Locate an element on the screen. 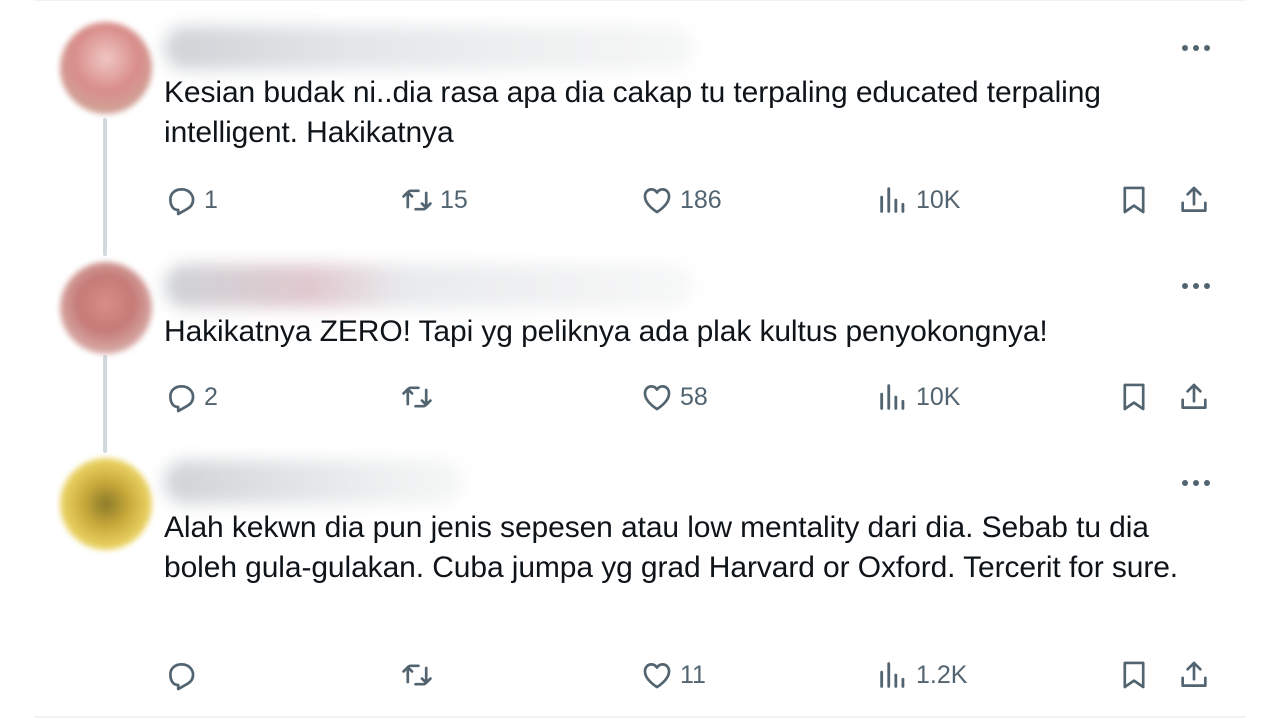 Image resolution: width=1280 pixels, height=720 pixels. repost-button: 15 is located at coordinates (434, 200).